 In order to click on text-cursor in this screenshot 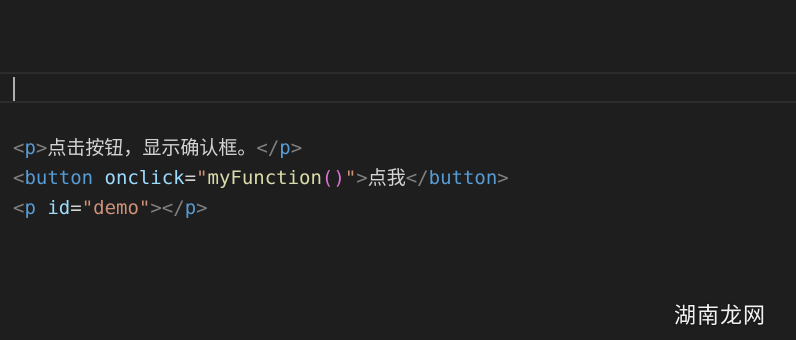, I will do `click(14, 89)`.